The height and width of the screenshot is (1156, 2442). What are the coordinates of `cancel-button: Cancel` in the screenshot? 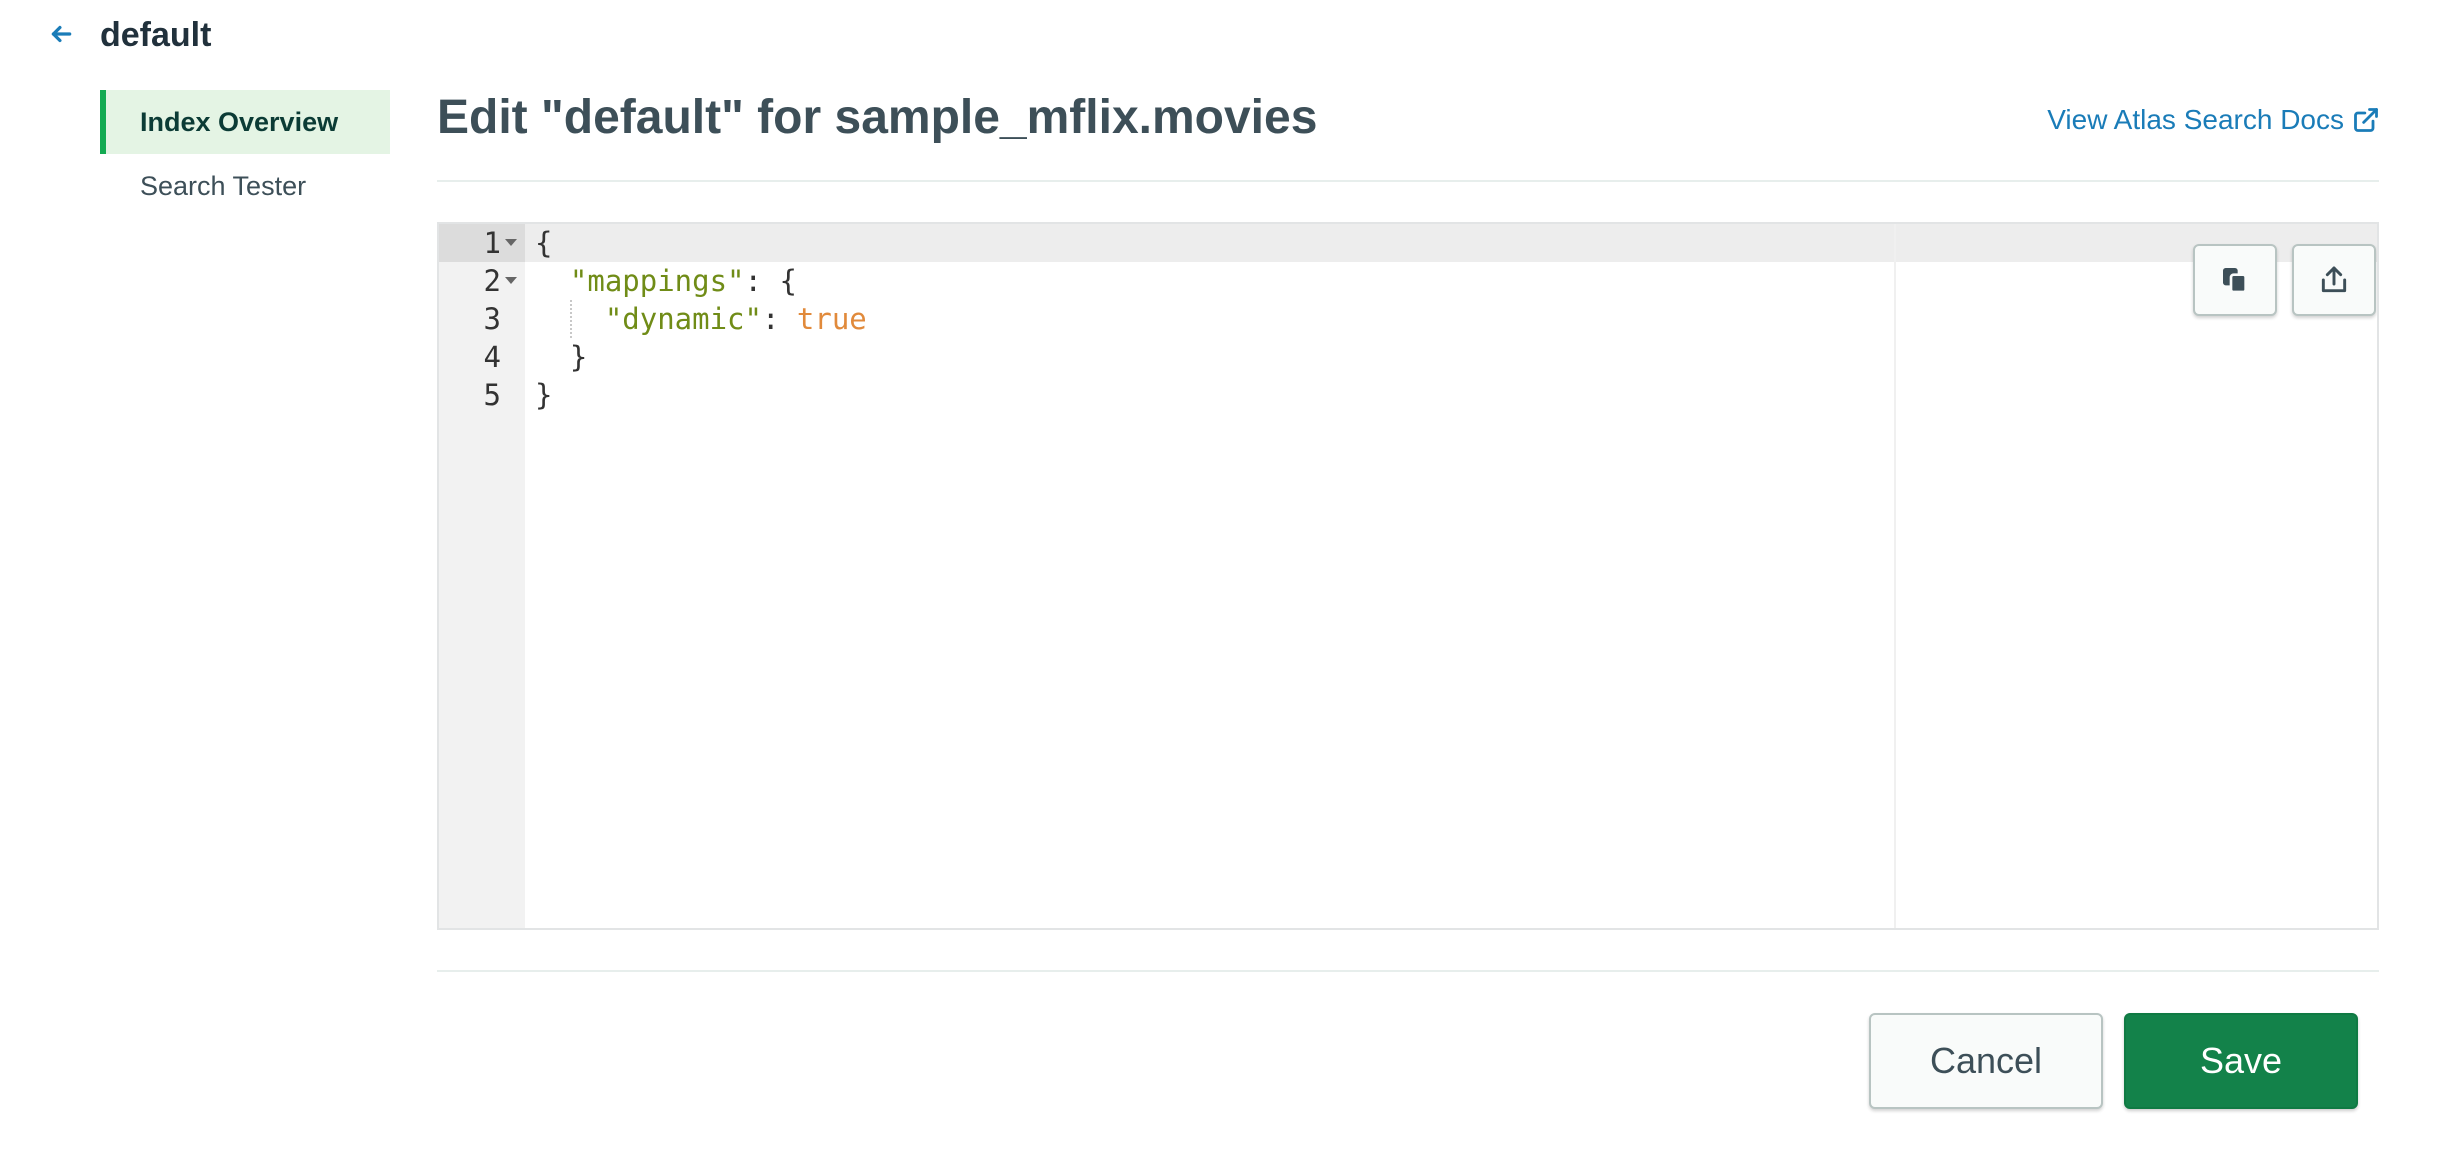 It's located at (1986, 1061).